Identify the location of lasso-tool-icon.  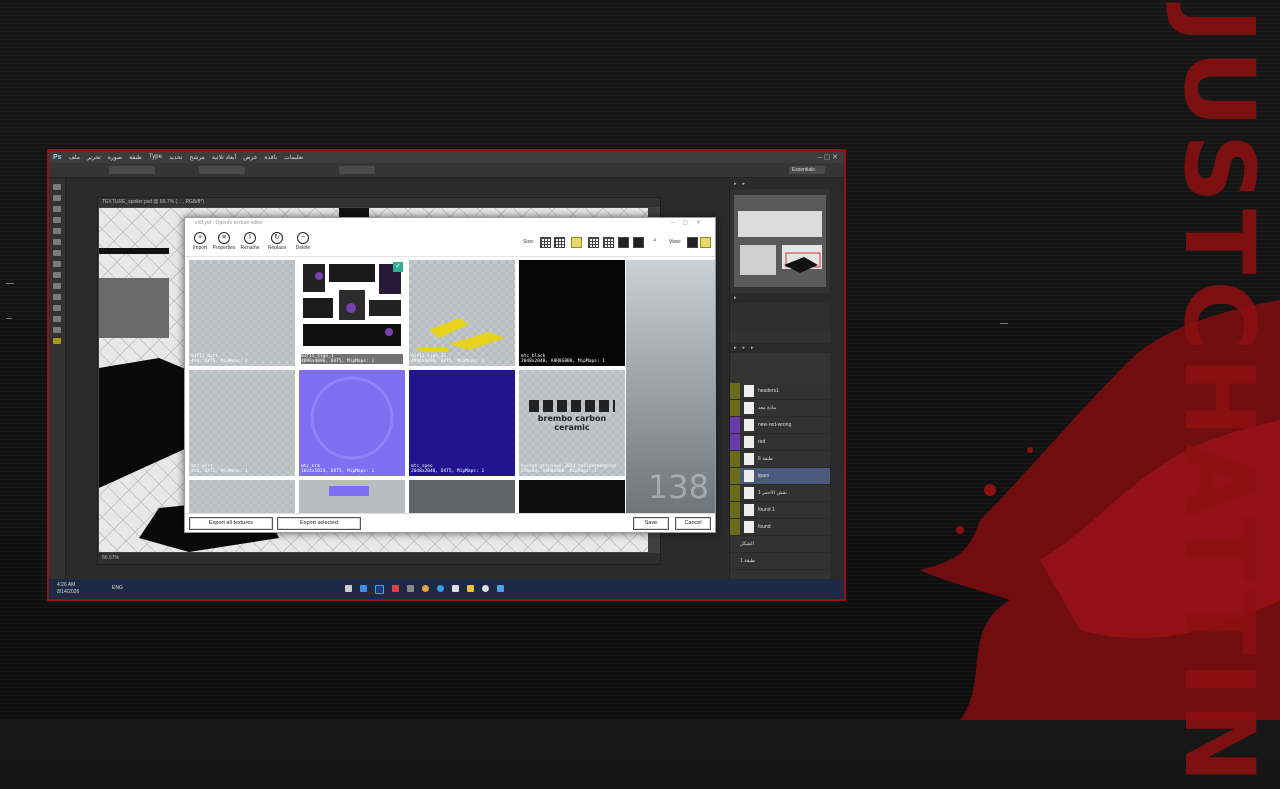
(57, 209).